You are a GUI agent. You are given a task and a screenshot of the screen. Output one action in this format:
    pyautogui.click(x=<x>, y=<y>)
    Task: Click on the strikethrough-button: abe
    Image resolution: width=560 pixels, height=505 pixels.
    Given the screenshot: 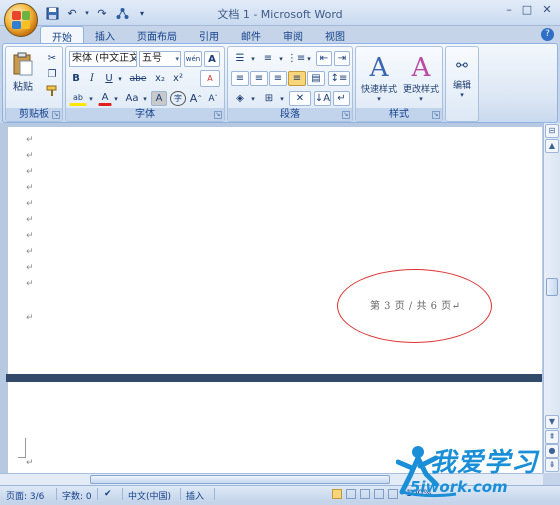 What is the action you would take?
    pyautogui.click(x=138, y=78)
    